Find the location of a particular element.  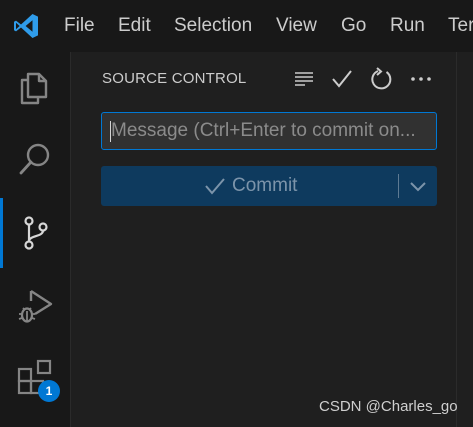

editor-edge is located at coordinates (464, 239).